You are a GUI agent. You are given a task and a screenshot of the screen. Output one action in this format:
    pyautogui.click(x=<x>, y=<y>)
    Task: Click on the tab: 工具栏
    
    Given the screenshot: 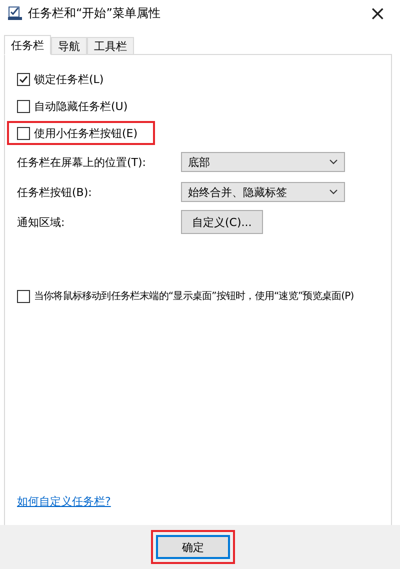 What is the action you would take?
    pyautogui.click(x=110, y=46)
    